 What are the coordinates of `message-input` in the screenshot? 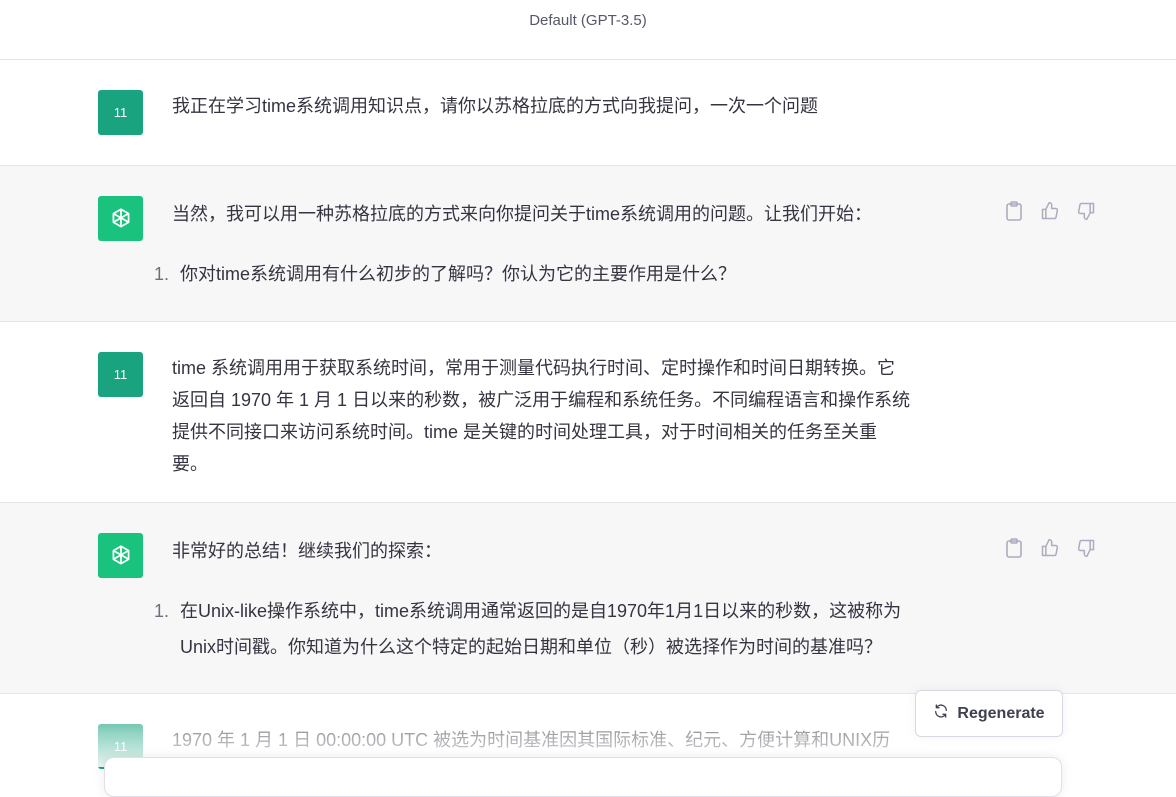 It's located at (583, 777).